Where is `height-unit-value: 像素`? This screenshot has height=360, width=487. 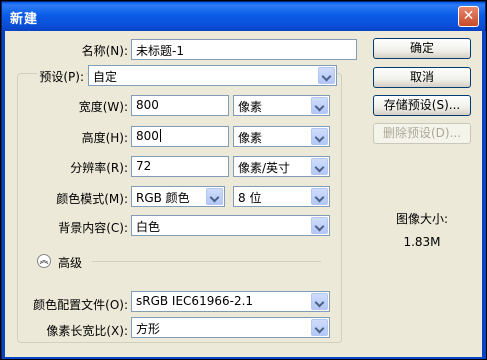
height-unit-value: 像素 is located at coordinates (250, 138).